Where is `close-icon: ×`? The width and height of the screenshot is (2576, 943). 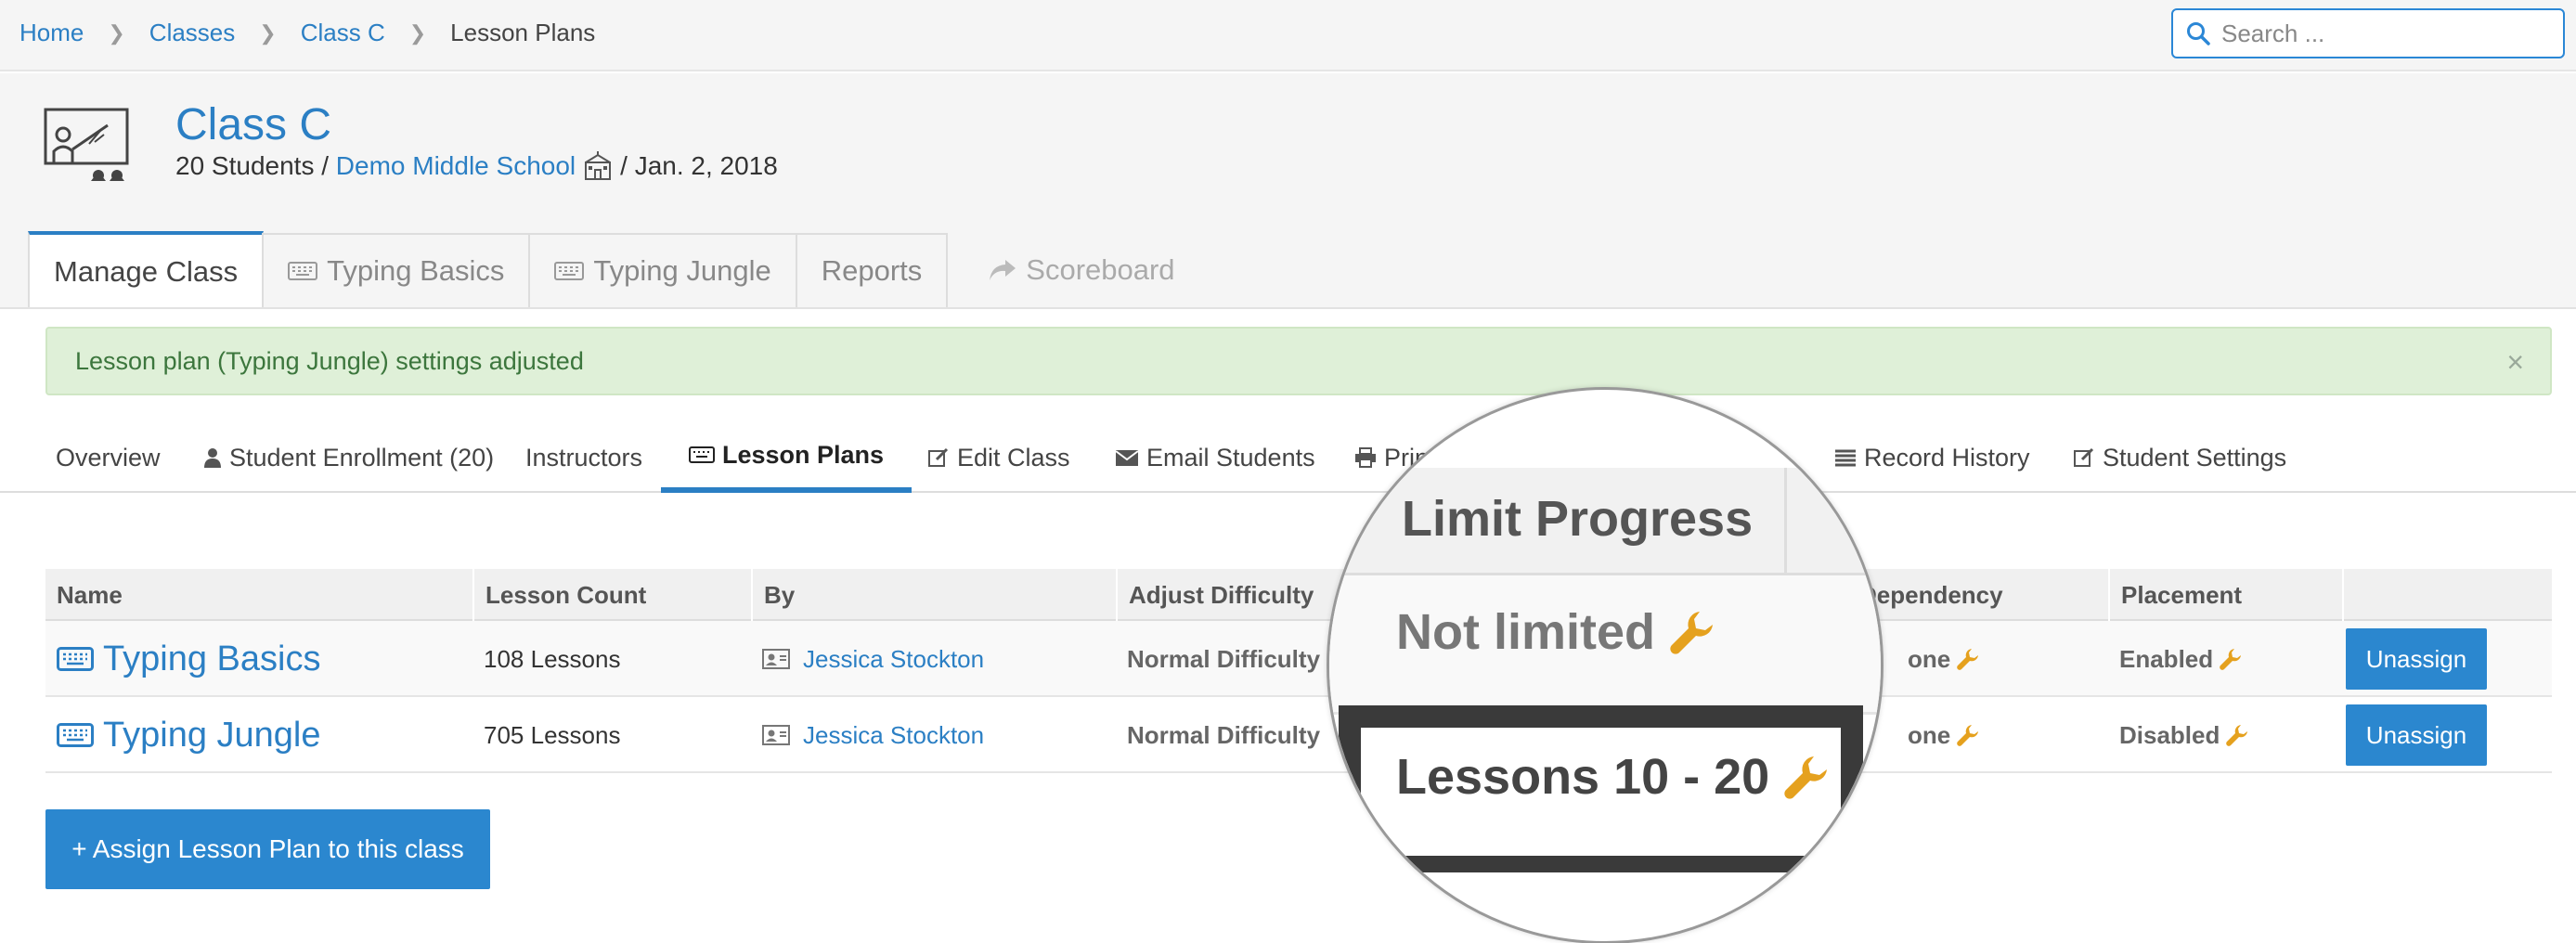
close-icon: × is located at coordinates (2515, 363).